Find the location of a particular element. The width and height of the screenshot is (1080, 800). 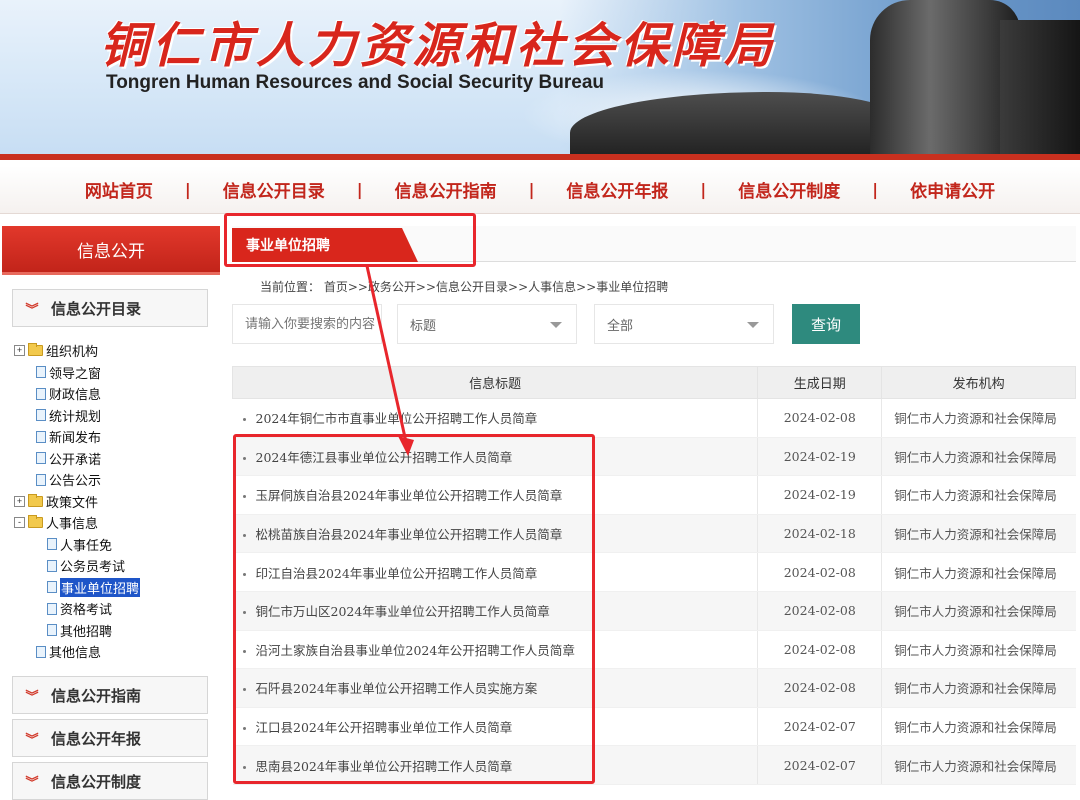

tree-label: 统计规划 is located at coordinates (75, 416).